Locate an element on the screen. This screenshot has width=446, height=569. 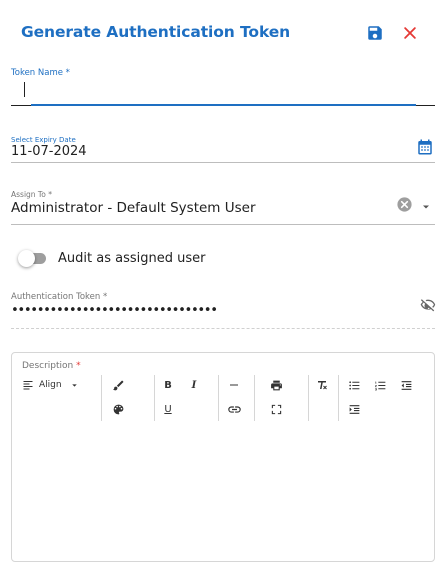
horizontal-rule-button is located at coordinates (234, 385).